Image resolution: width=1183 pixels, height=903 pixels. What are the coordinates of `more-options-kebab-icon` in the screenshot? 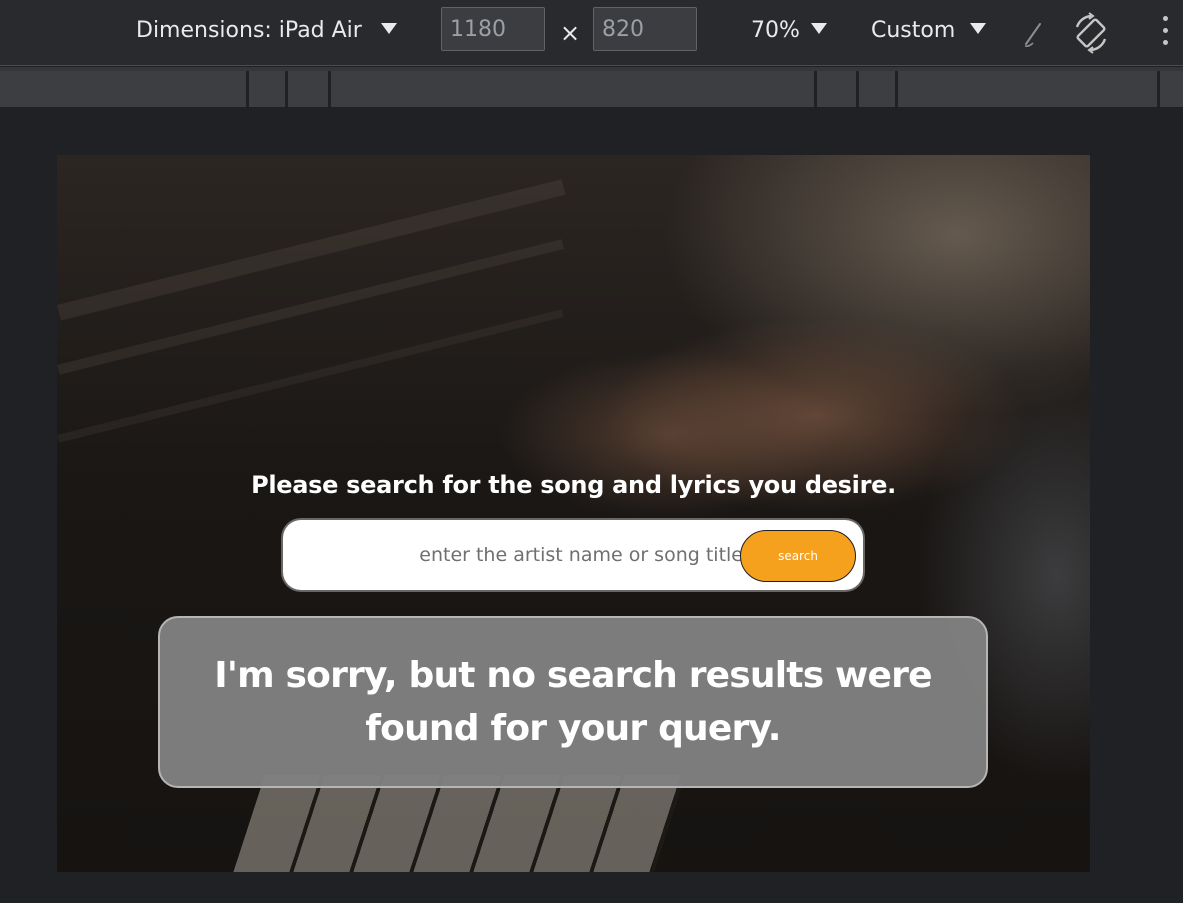 It's located at (1166, 31).